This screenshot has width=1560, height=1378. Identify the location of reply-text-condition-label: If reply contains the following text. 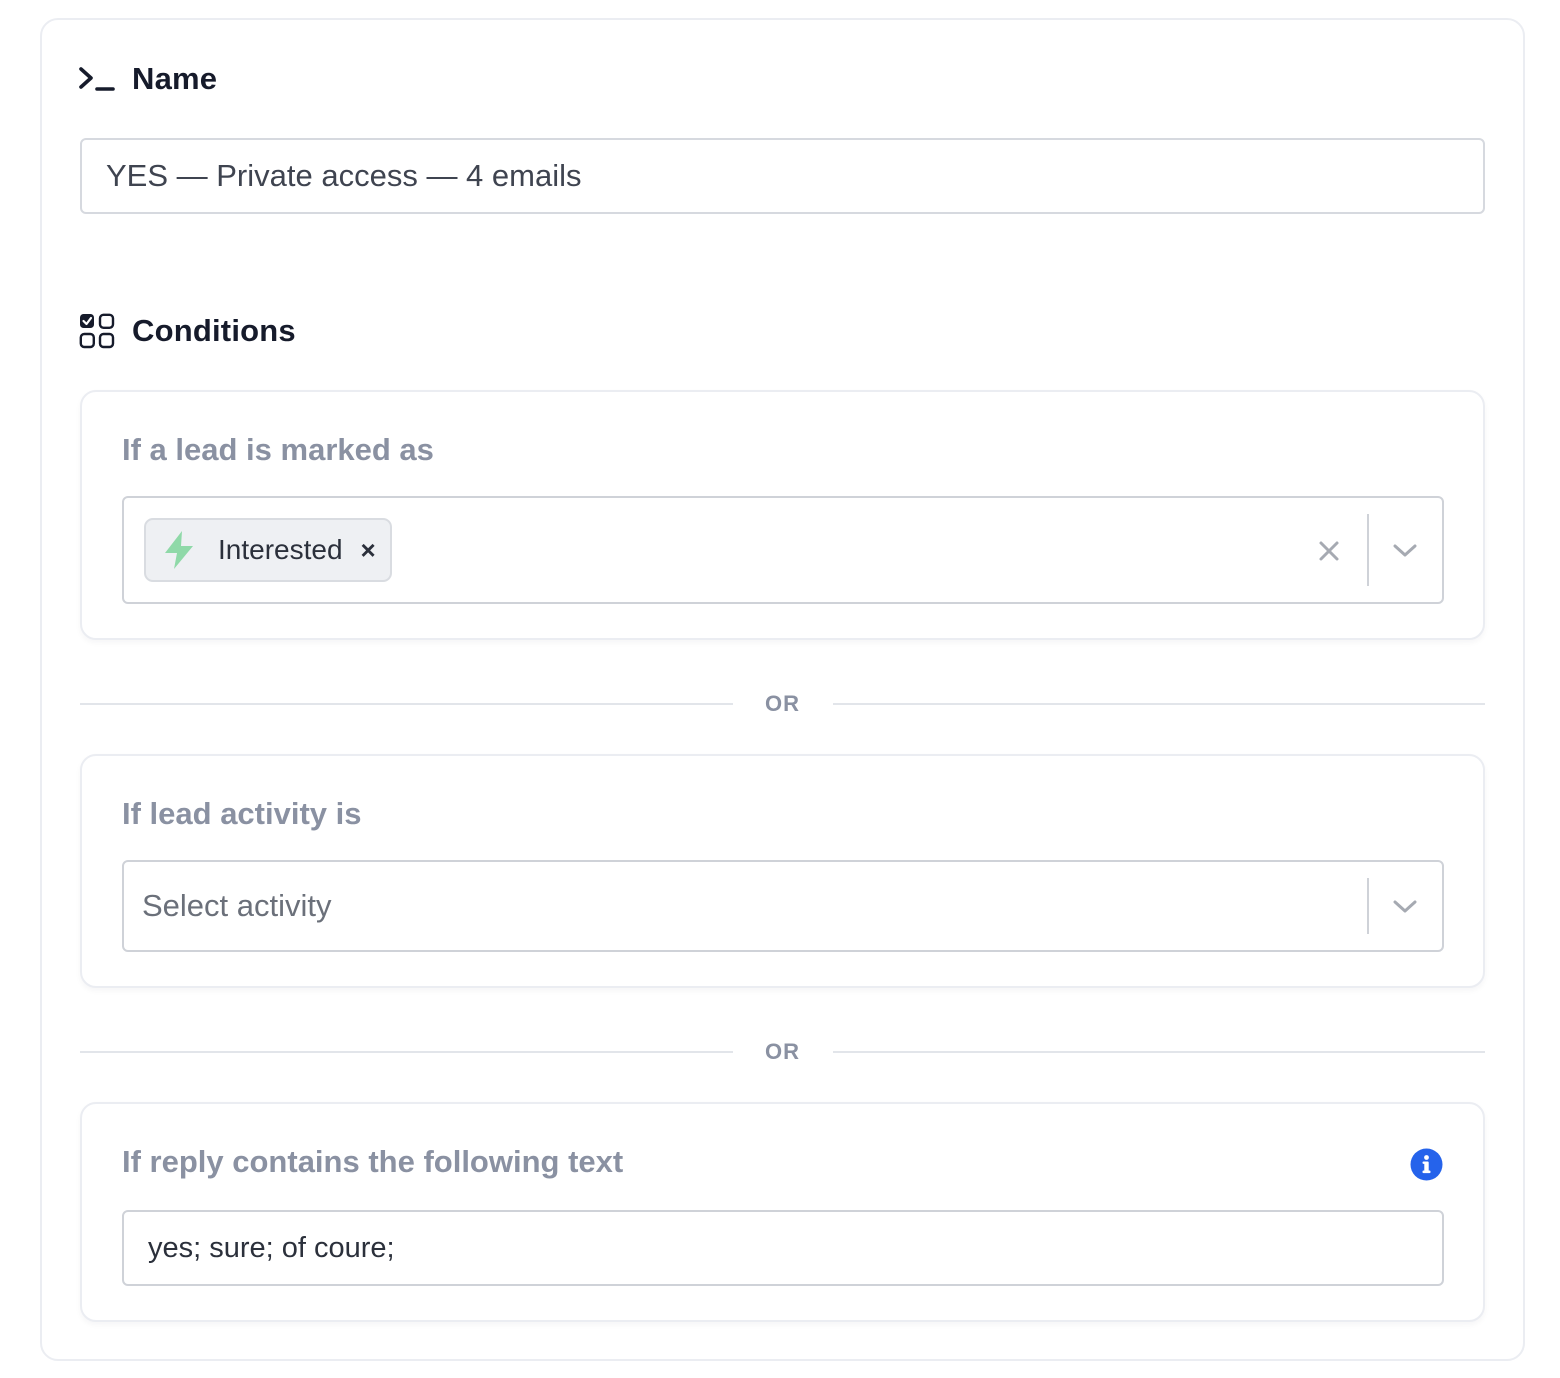
(373, 1161).